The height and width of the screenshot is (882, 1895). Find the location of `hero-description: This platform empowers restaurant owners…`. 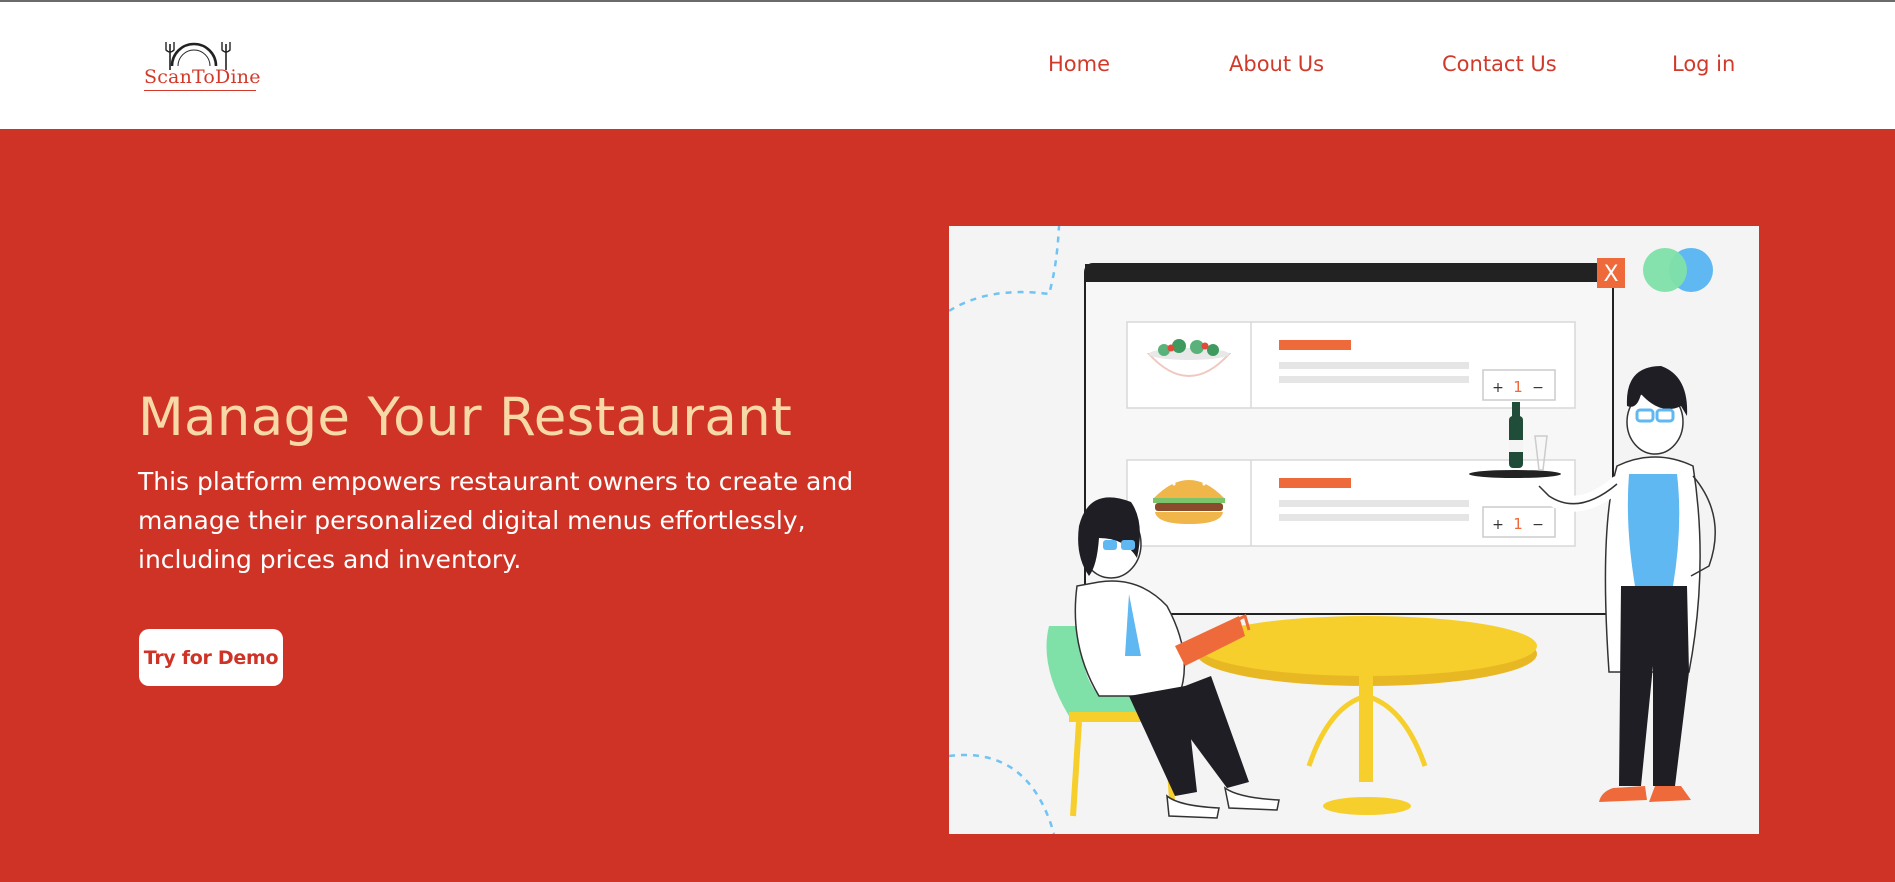

hero-description: This platform empowers restaurant owners… is located at coordinates (496, 520).